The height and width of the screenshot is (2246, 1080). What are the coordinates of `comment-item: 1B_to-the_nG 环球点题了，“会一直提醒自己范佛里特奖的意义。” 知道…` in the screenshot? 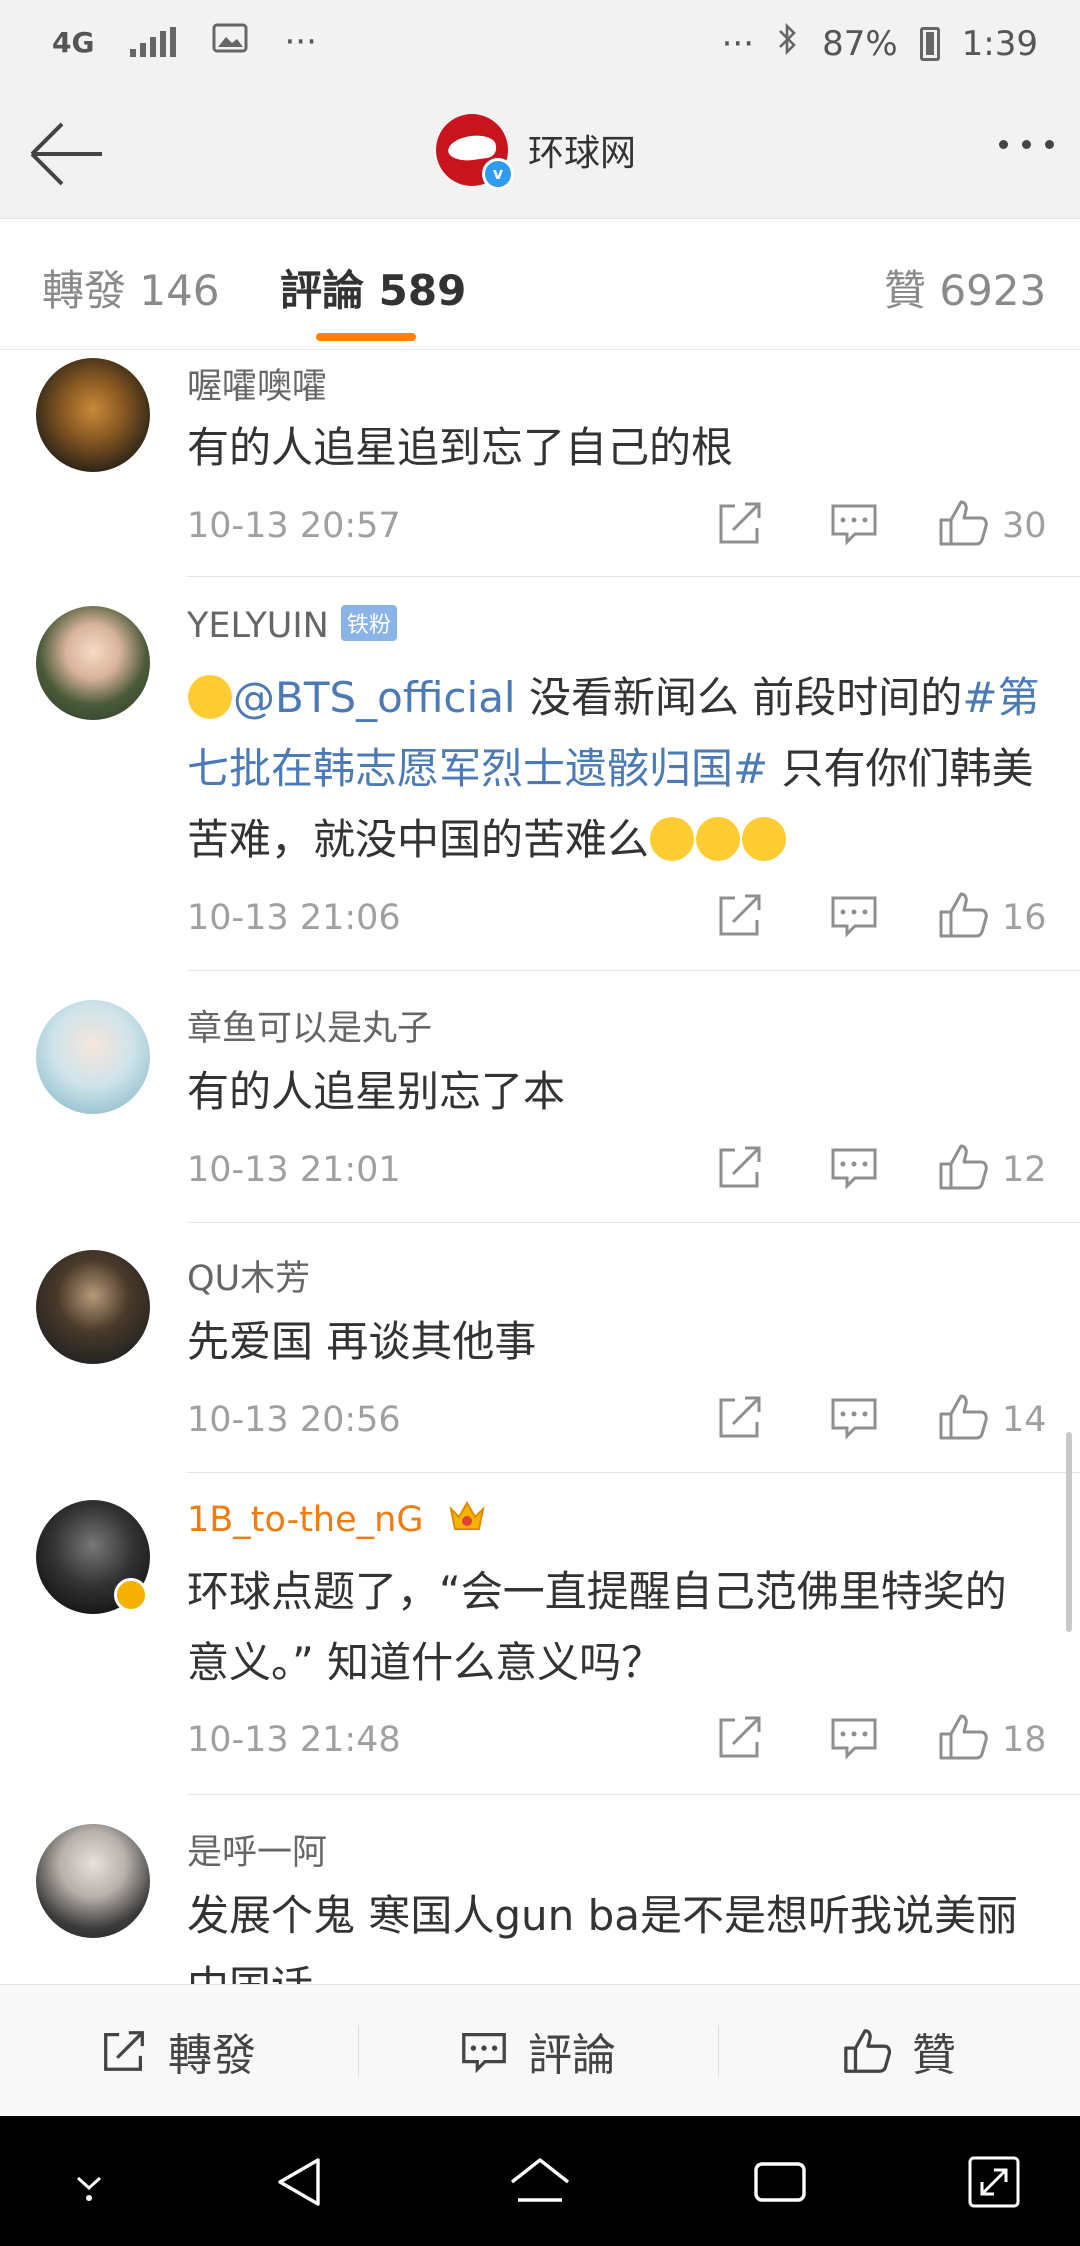 It's located at (540, 1634).